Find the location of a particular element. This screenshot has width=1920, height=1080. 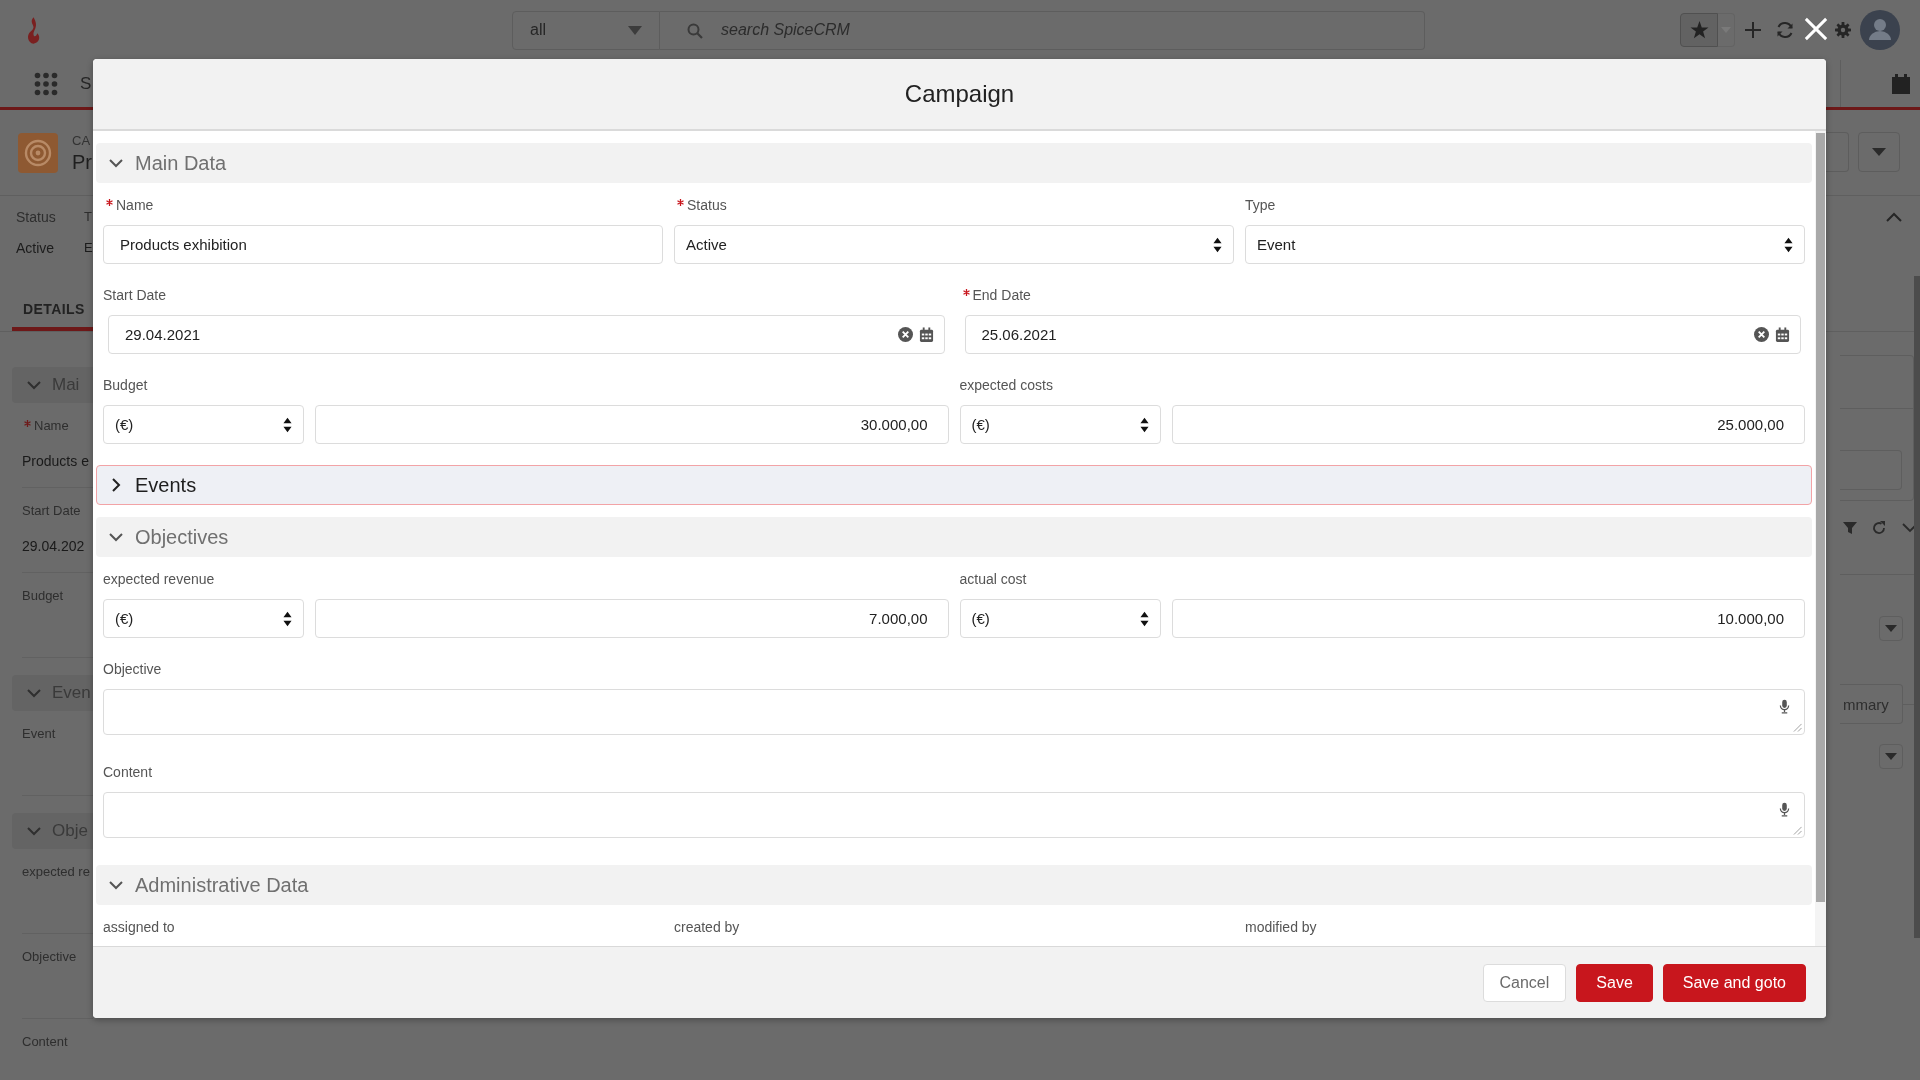

field-value: E is located at coordinates (88, 248).